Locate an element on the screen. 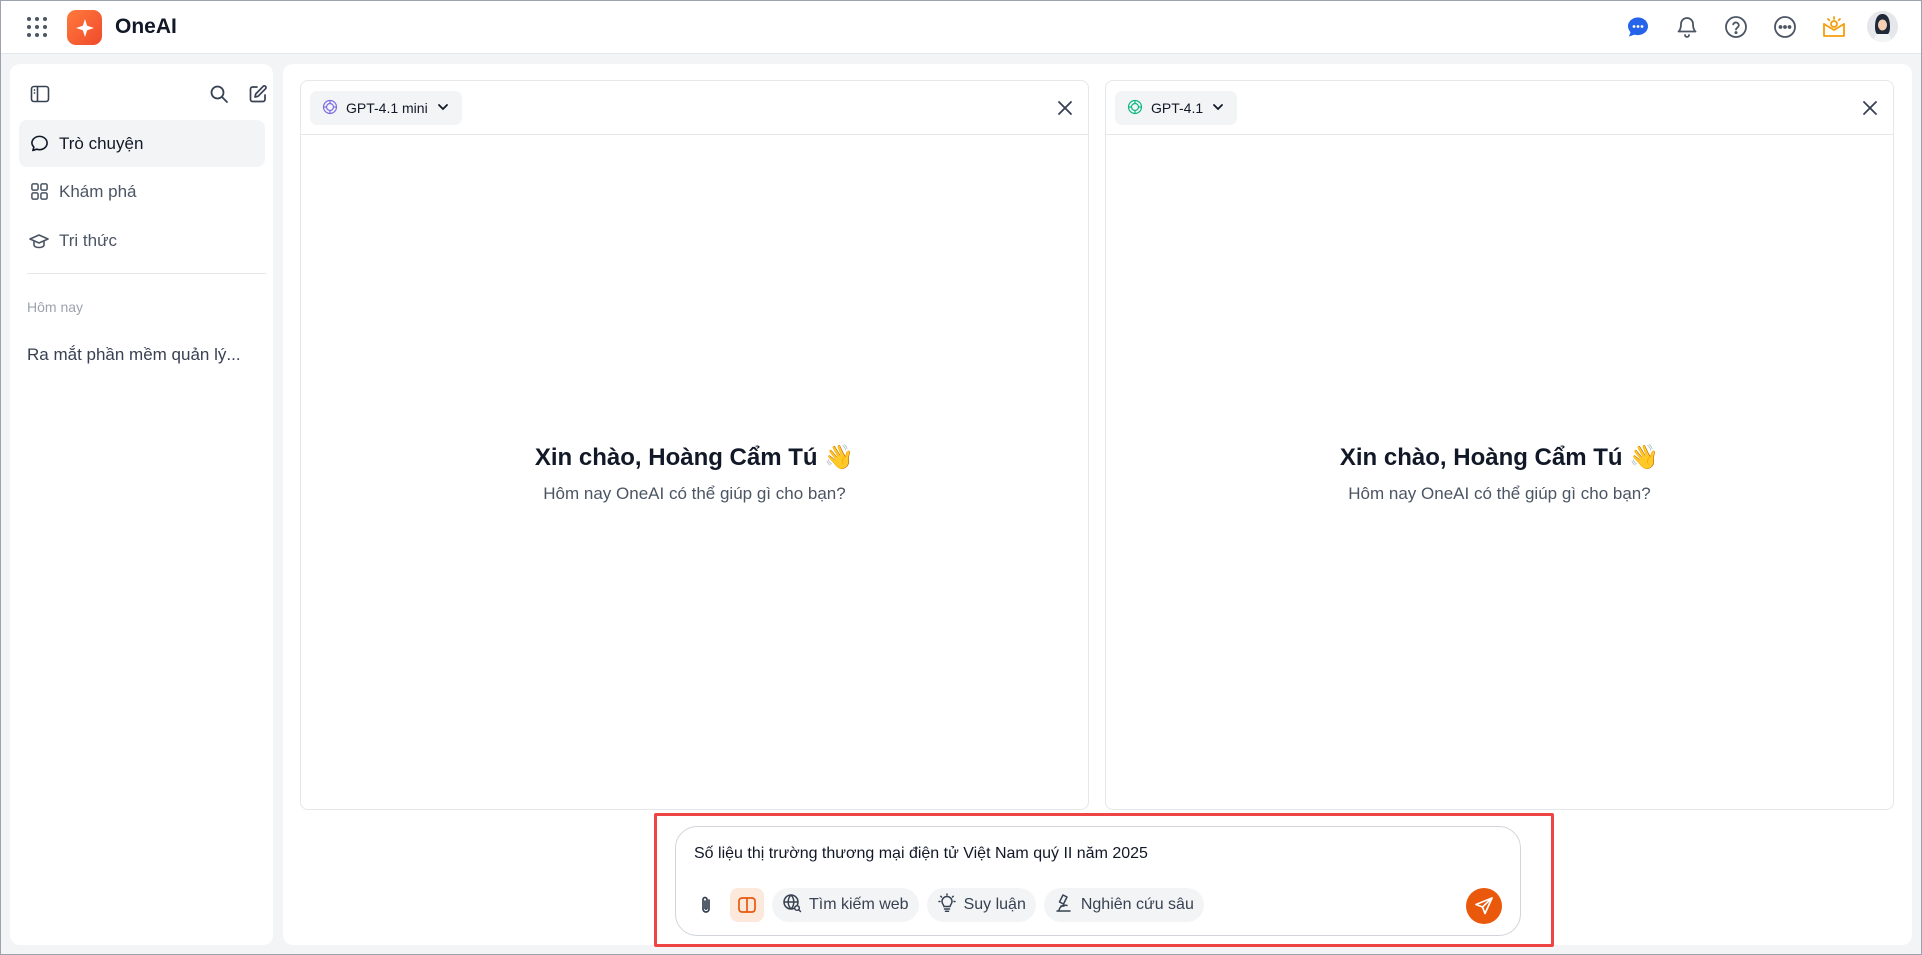 The height and width of the screenshot is (955, 1922). model-name: GPT-4.1 is located at coordinates (1177, 108).